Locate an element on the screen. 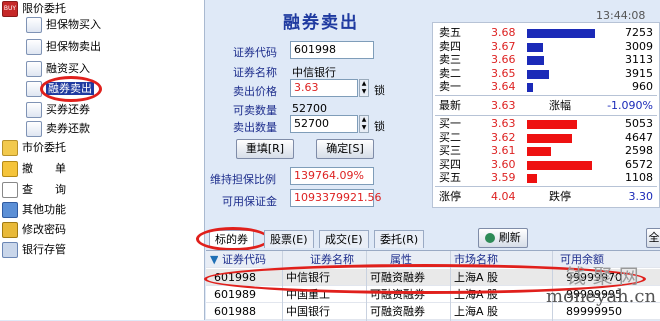 The image size is (660, 321). highlight-circle is located at coordinates (71, 89).